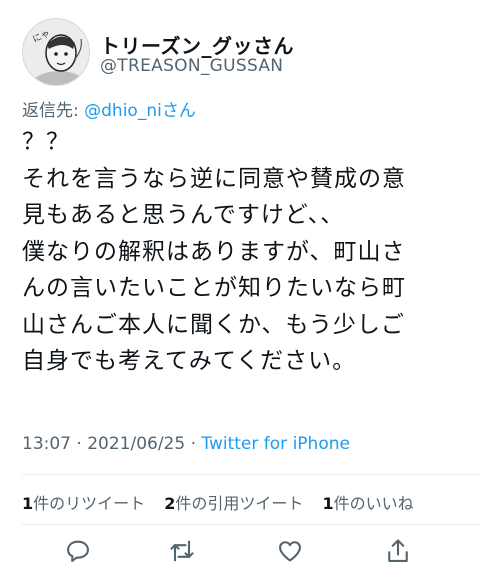 This screenshot has width=480, height=578. What do you see at coordinates (78, 551) in the screenshot?
I see `reply-icon` at bounding box center [78, 551].